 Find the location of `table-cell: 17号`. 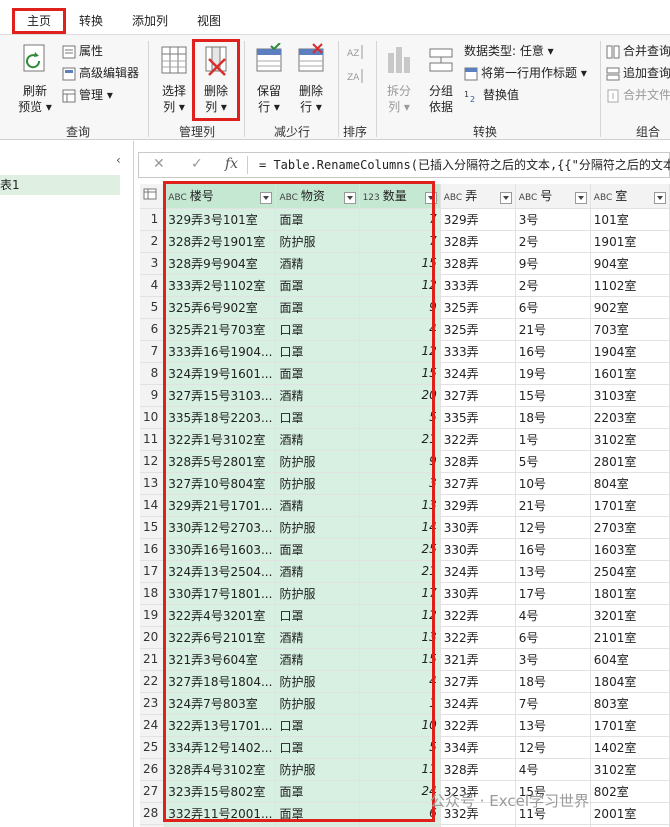

table-cell: 17号 is located at coordinates (553, 593).